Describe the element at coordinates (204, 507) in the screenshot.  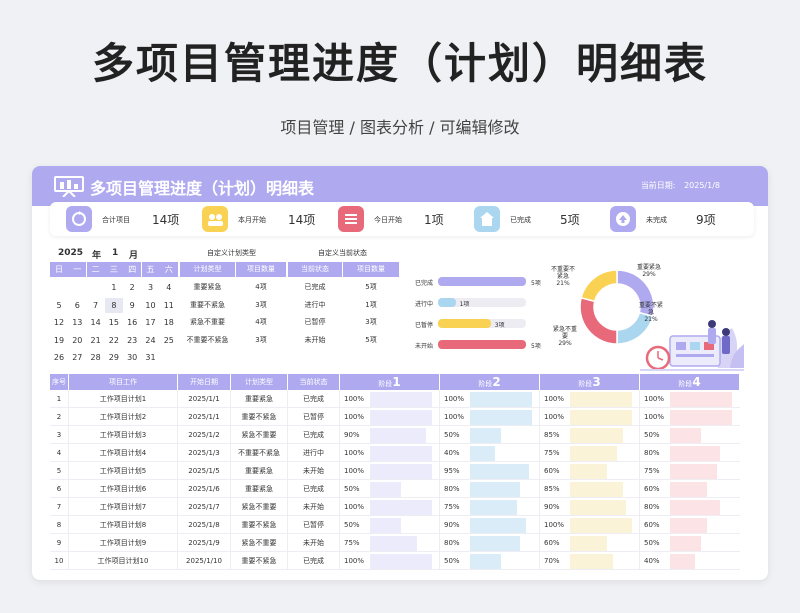
I see `detail-cell-date: 2025/1/7` at that location.